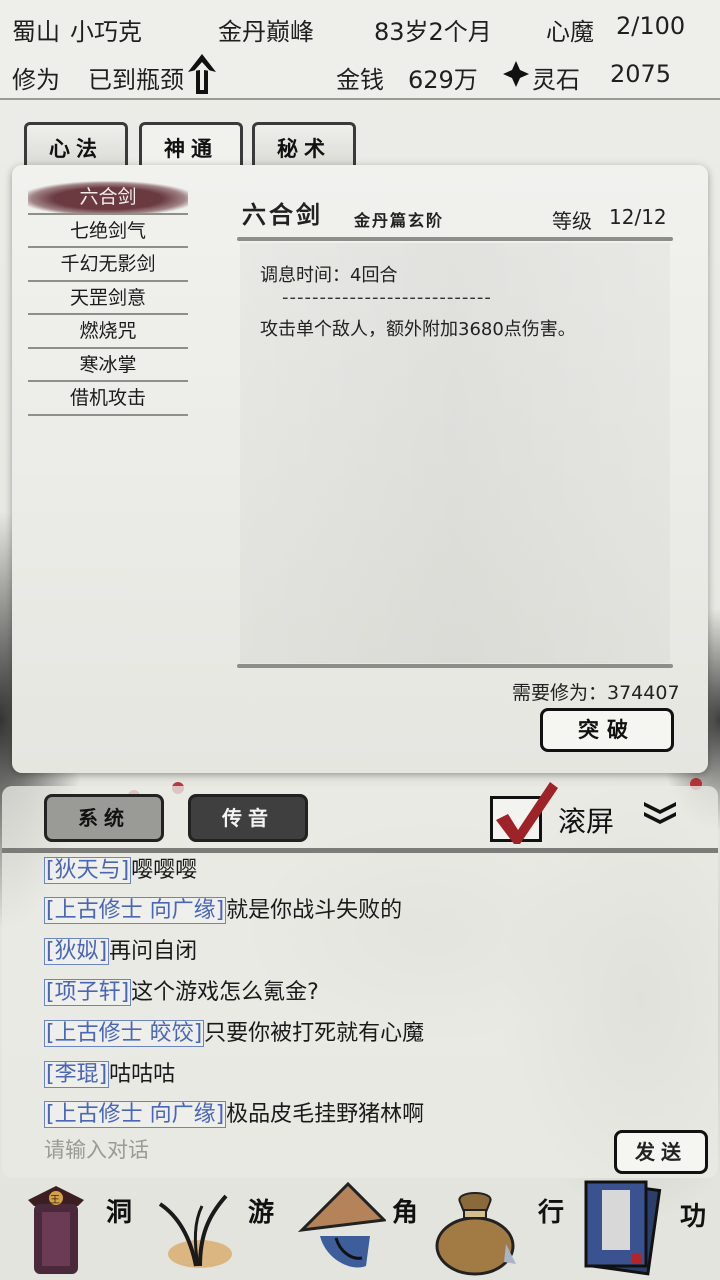  Describe the element at coordinates (418, 329) in the screenshot. I see `skill-description: 攻击单个敌人，额外附加3680点伤害。` at that location.